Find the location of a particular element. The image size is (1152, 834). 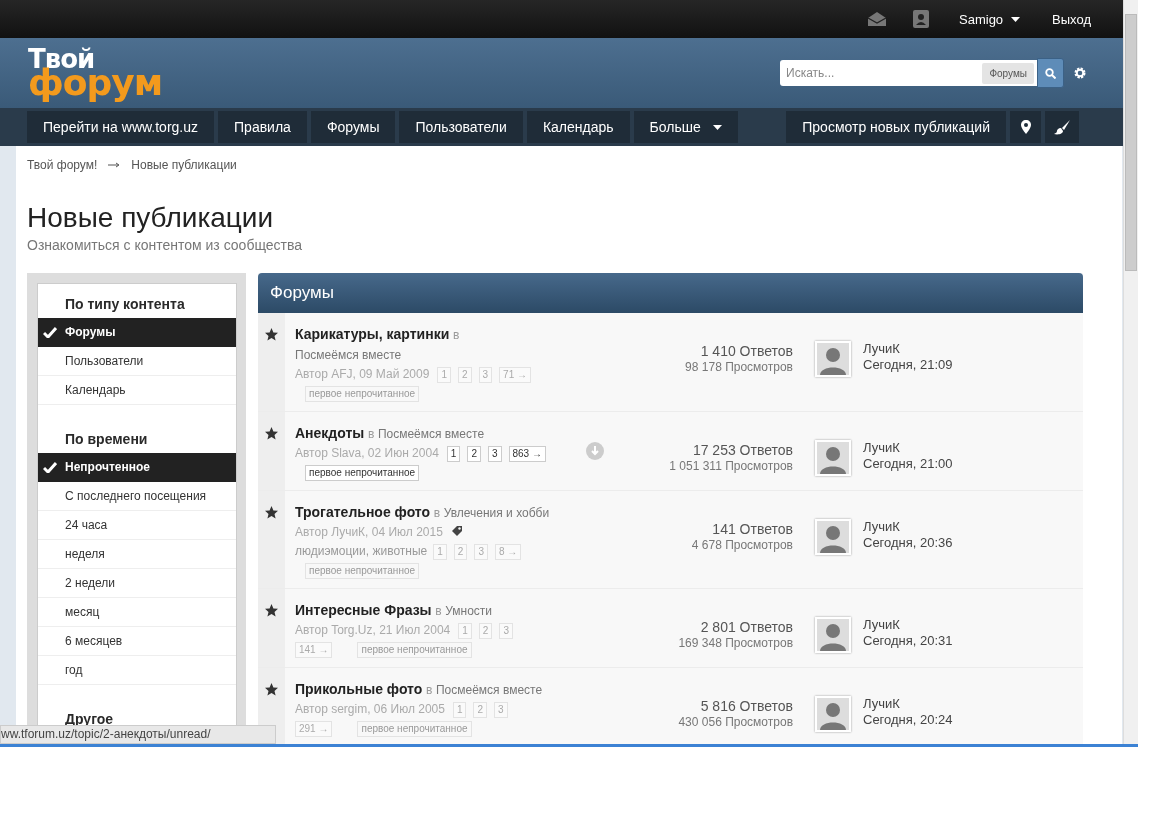

reply-count: 5 816 Ответов is located at coordinates (746, 706).